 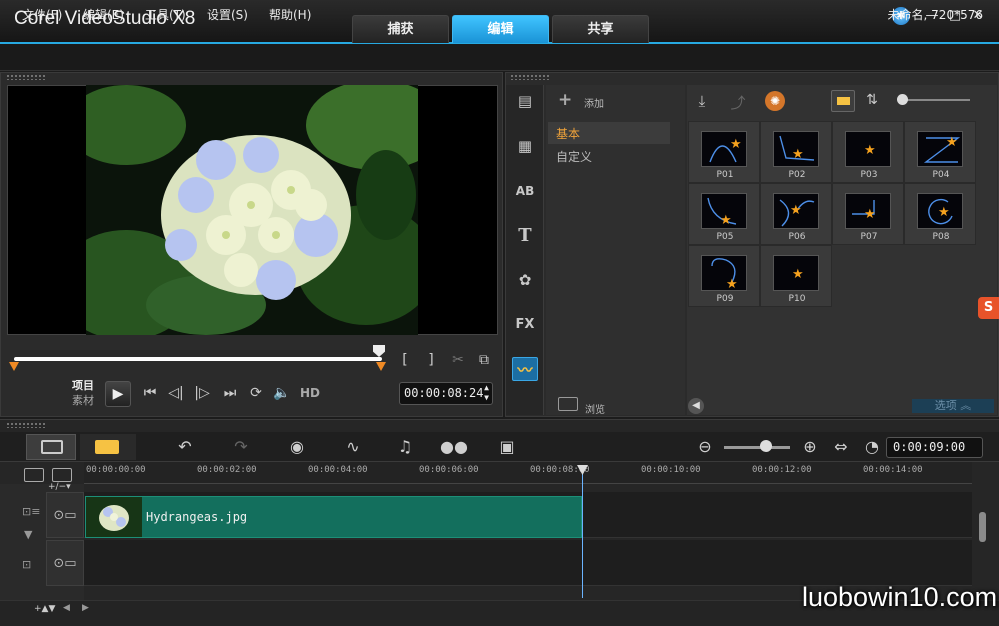 What do you see at coordinates (935, 100) in the screenshot?
I see `thumbnail-size-slider` at bounding box center [935, 100].